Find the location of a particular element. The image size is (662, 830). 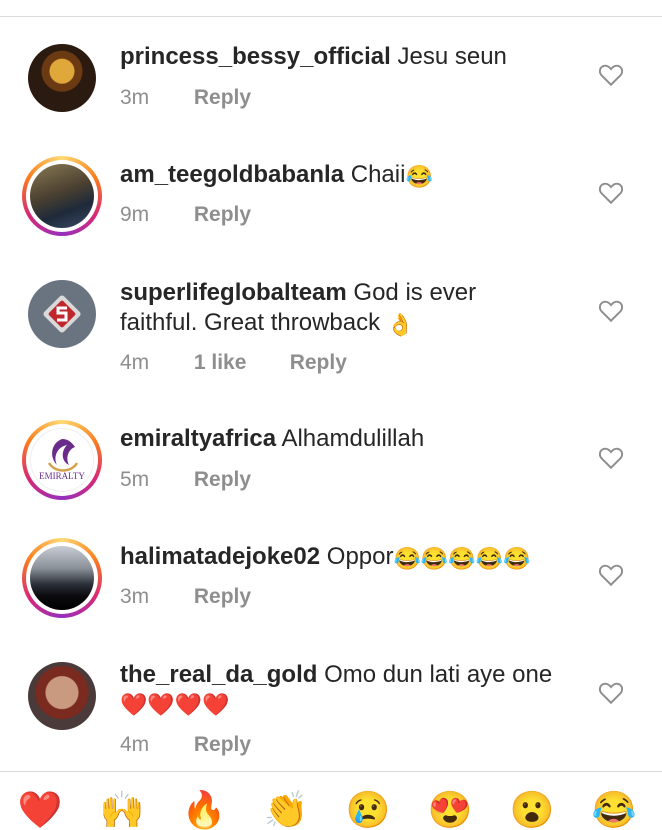

comment-text: emiraltyafrica Alhamdulillah is located at coordinates (340, 439).